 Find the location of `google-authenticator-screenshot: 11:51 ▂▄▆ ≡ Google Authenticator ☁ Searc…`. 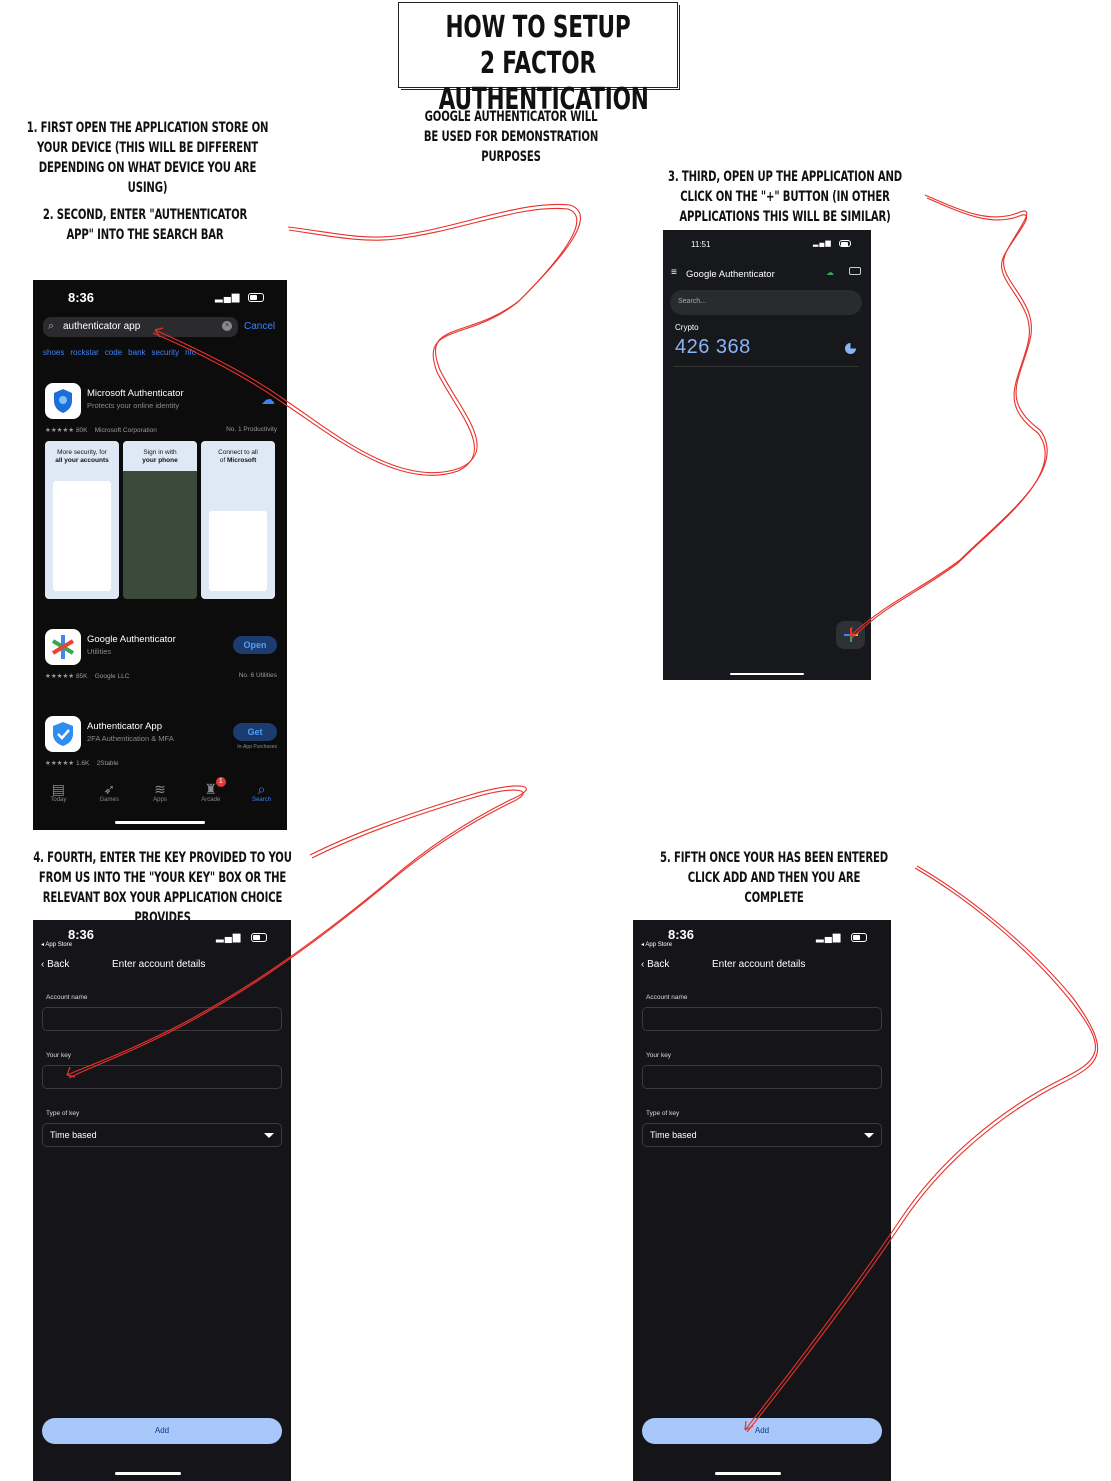

google-authenticator-screenshot: 11:51 ▂▄▆ ≡ Google Authenticator ☁ Searc… is located at coordinates (767, 455).